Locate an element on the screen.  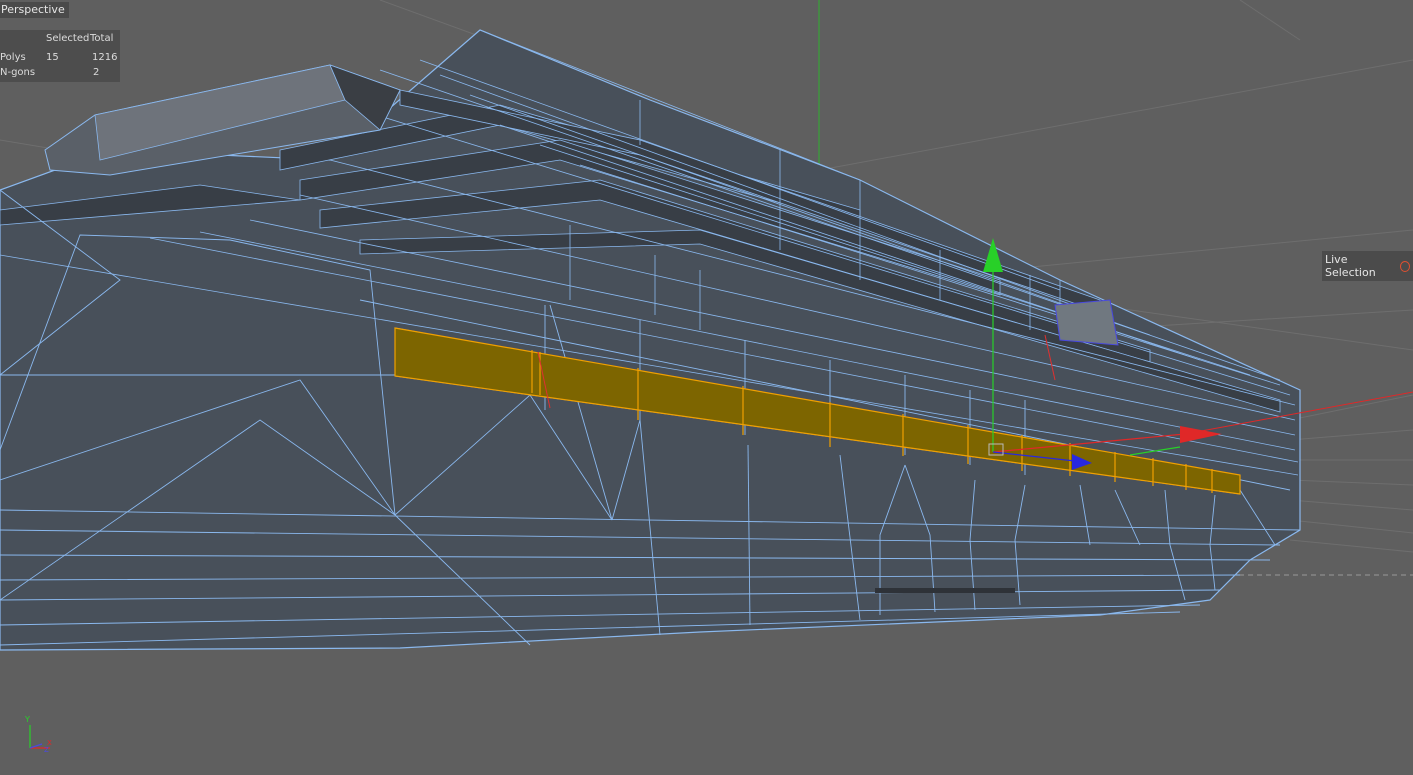
axis-z-label: Z is located at coordinates (46, 750).